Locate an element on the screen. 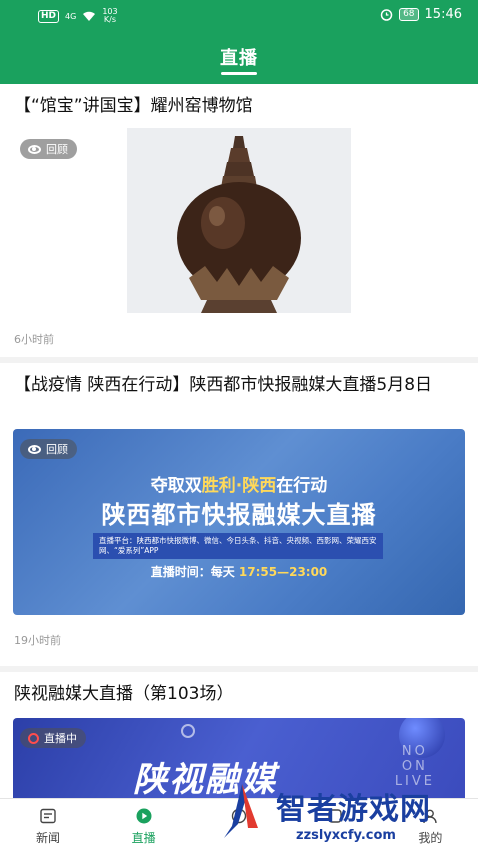  live-play-icon is located at coordinates (144, 816).